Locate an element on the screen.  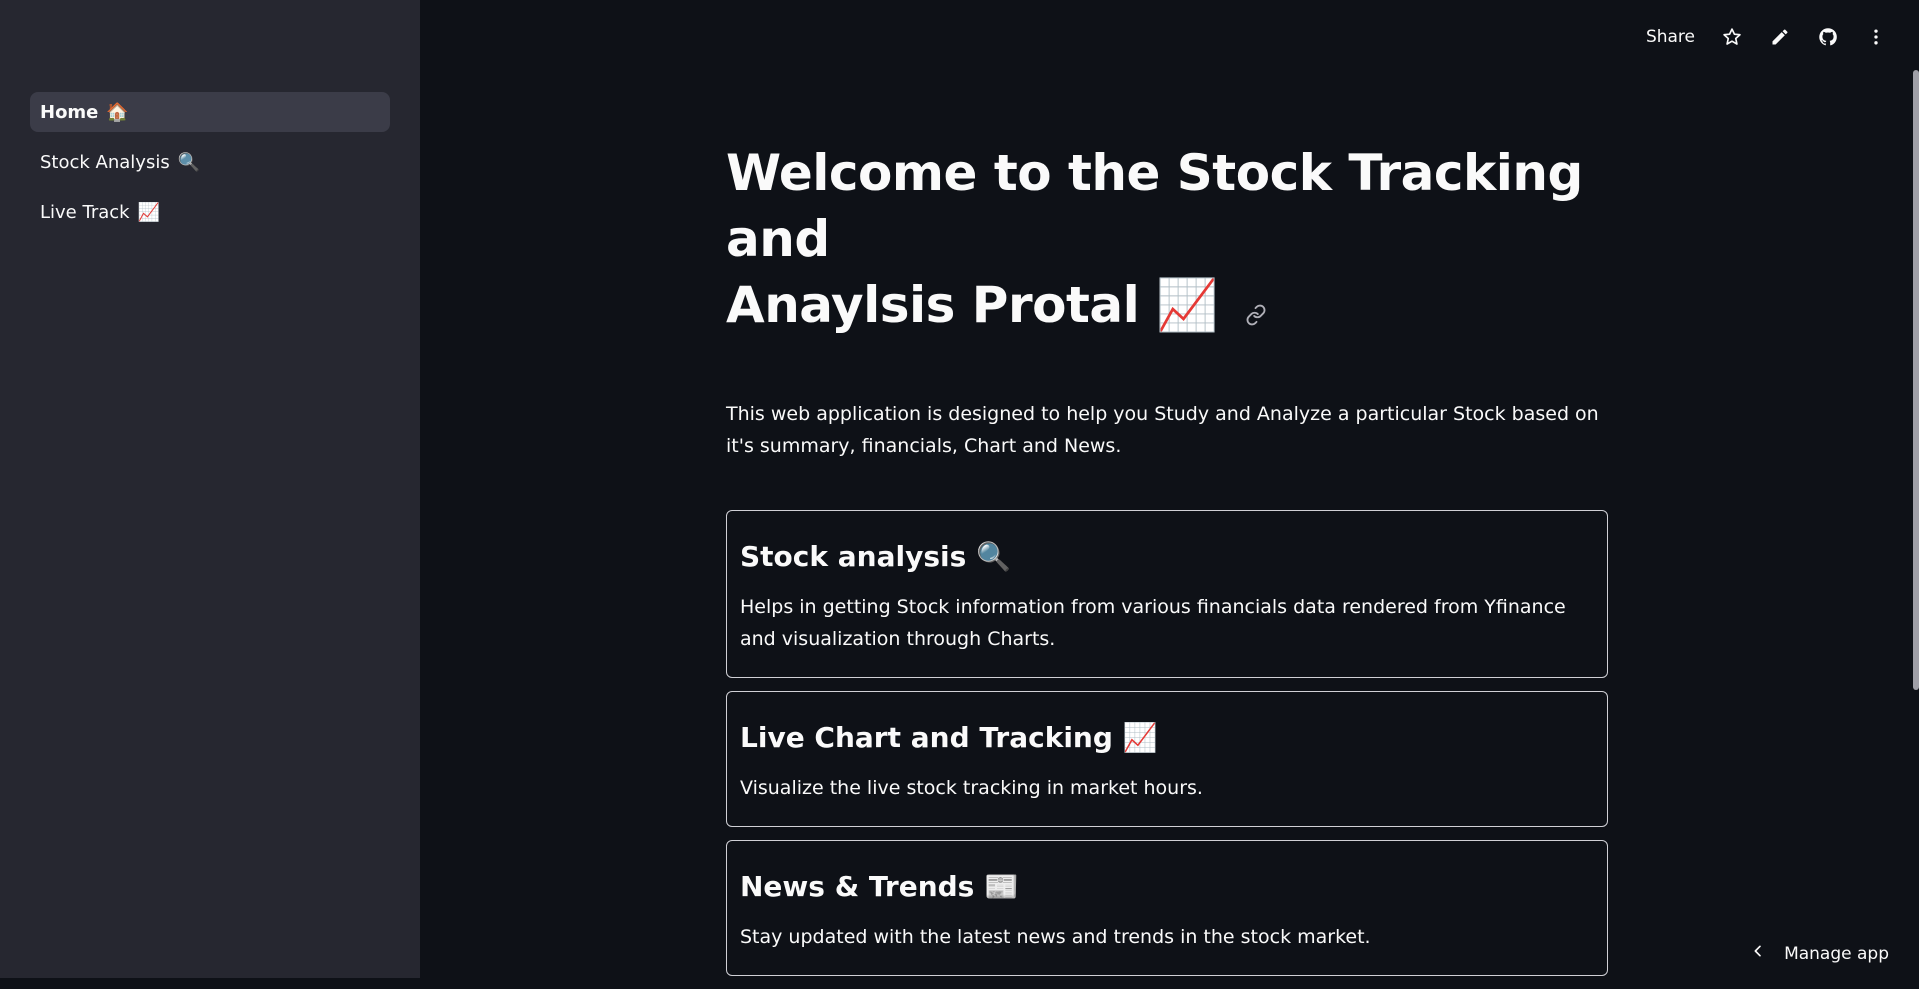
card-title: News & Trends 📰 is located at coordinates (1167, 887).